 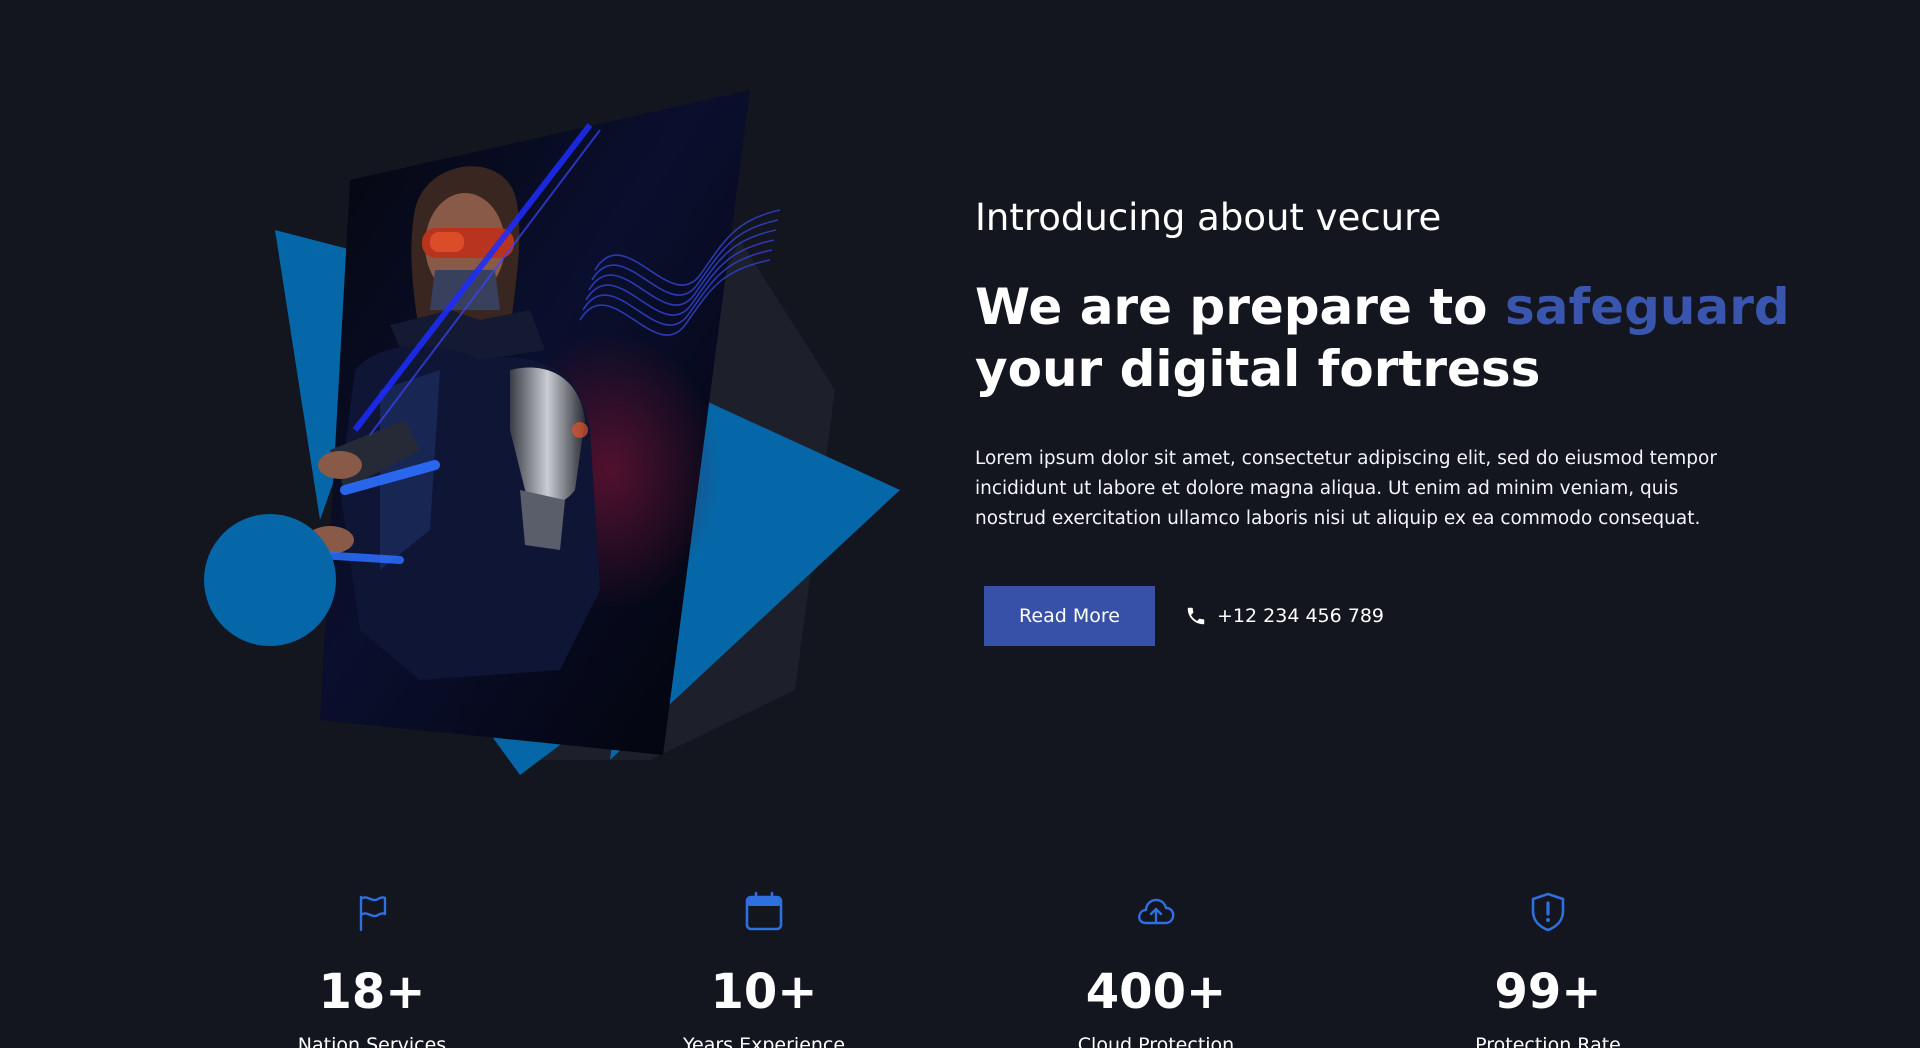 I want to click on section-eyebrow: Introducing about vecure, so click(x=1208, y=217).